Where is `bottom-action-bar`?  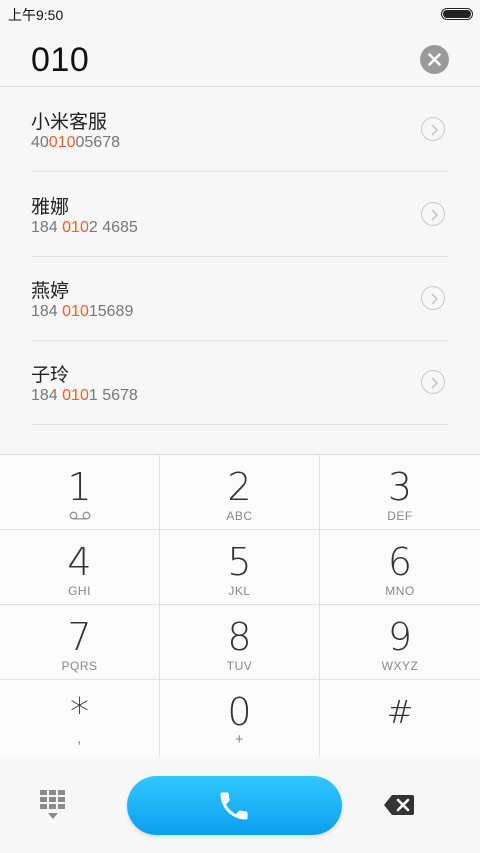
bottom-action-bar is located at coordinates (240, 805).